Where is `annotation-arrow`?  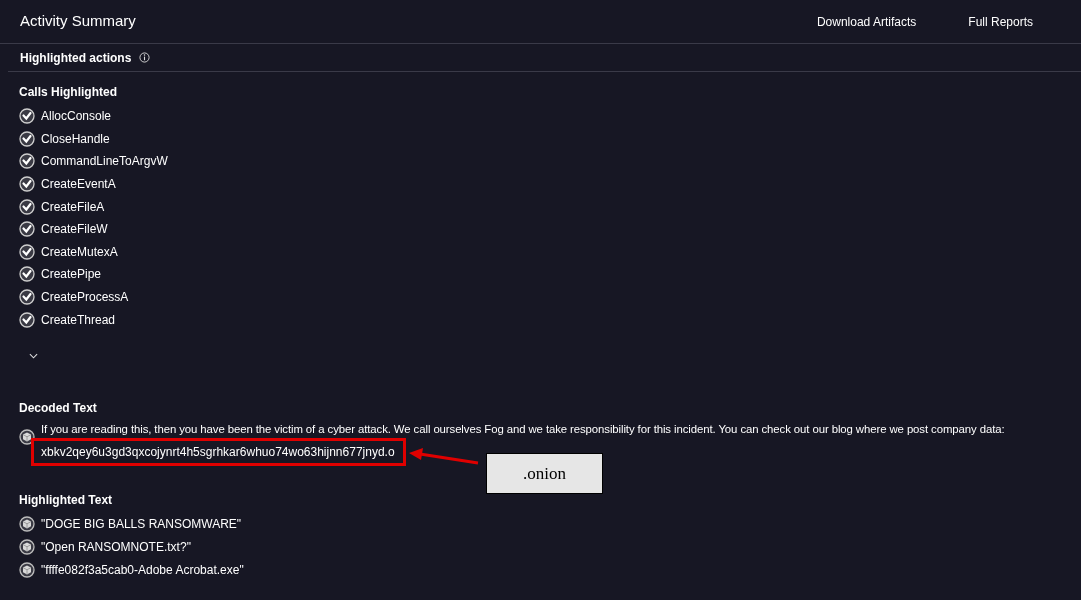 annotation-arrow is located at coordinates (444, 456).